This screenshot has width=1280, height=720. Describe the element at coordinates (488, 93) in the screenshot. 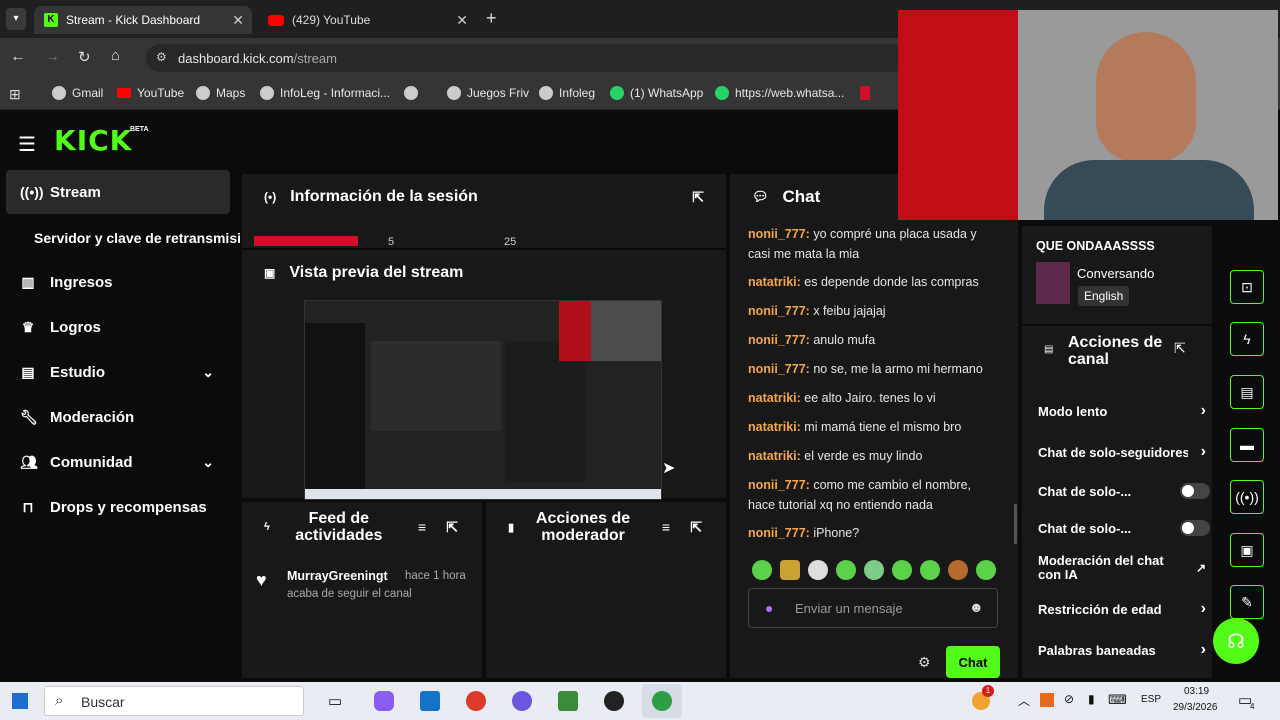

I see `bookmark-juegos-friv: Juegos Friv` at that location.